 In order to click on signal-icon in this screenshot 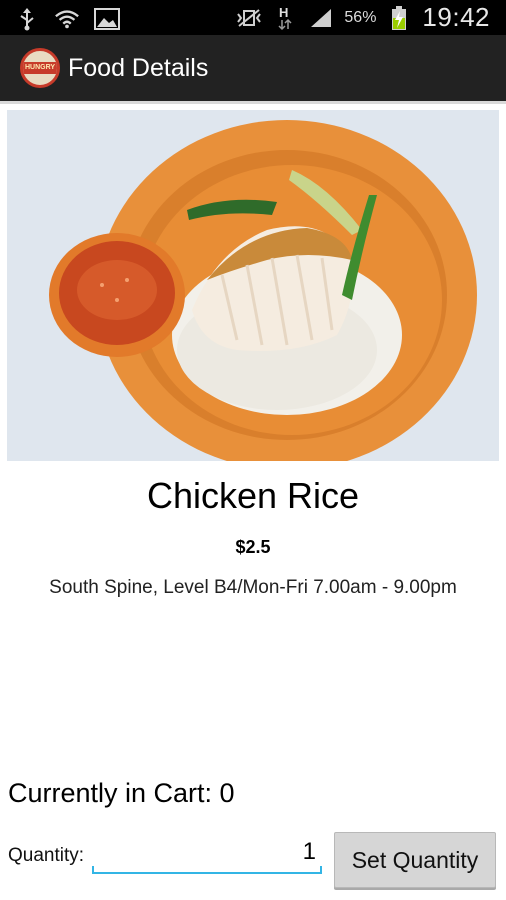, I will do `click(321, 18)`.